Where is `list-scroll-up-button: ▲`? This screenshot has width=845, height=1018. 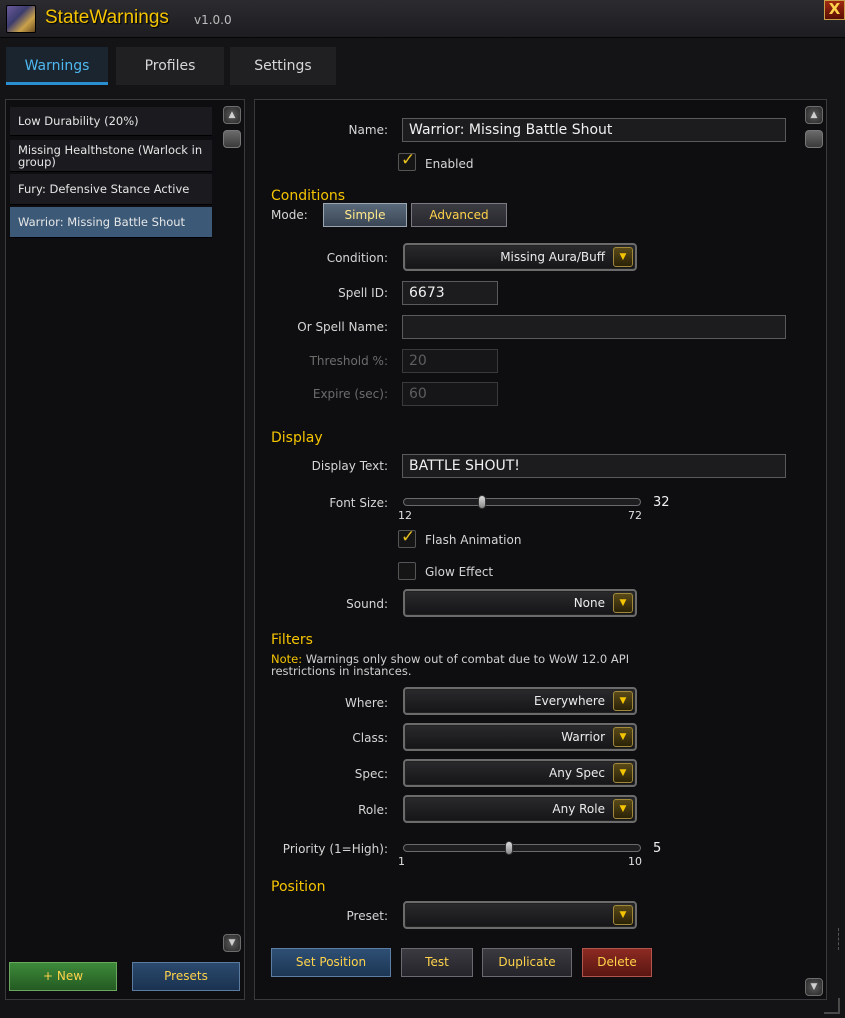 list-scroll-up-button: ▲ is located at coordinates (232, 115).